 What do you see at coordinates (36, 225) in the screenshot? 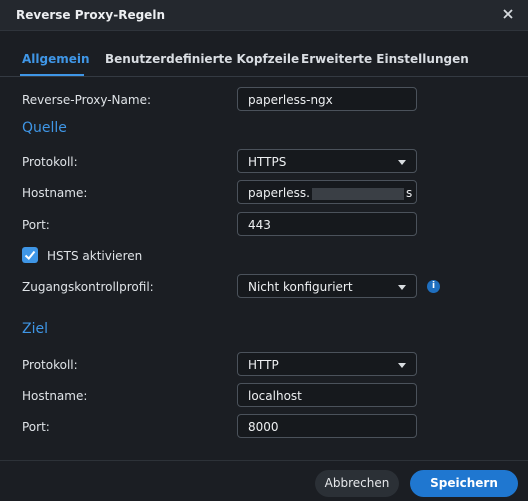
I see `source-port-label: Port:` at bounding box center [36, 225].